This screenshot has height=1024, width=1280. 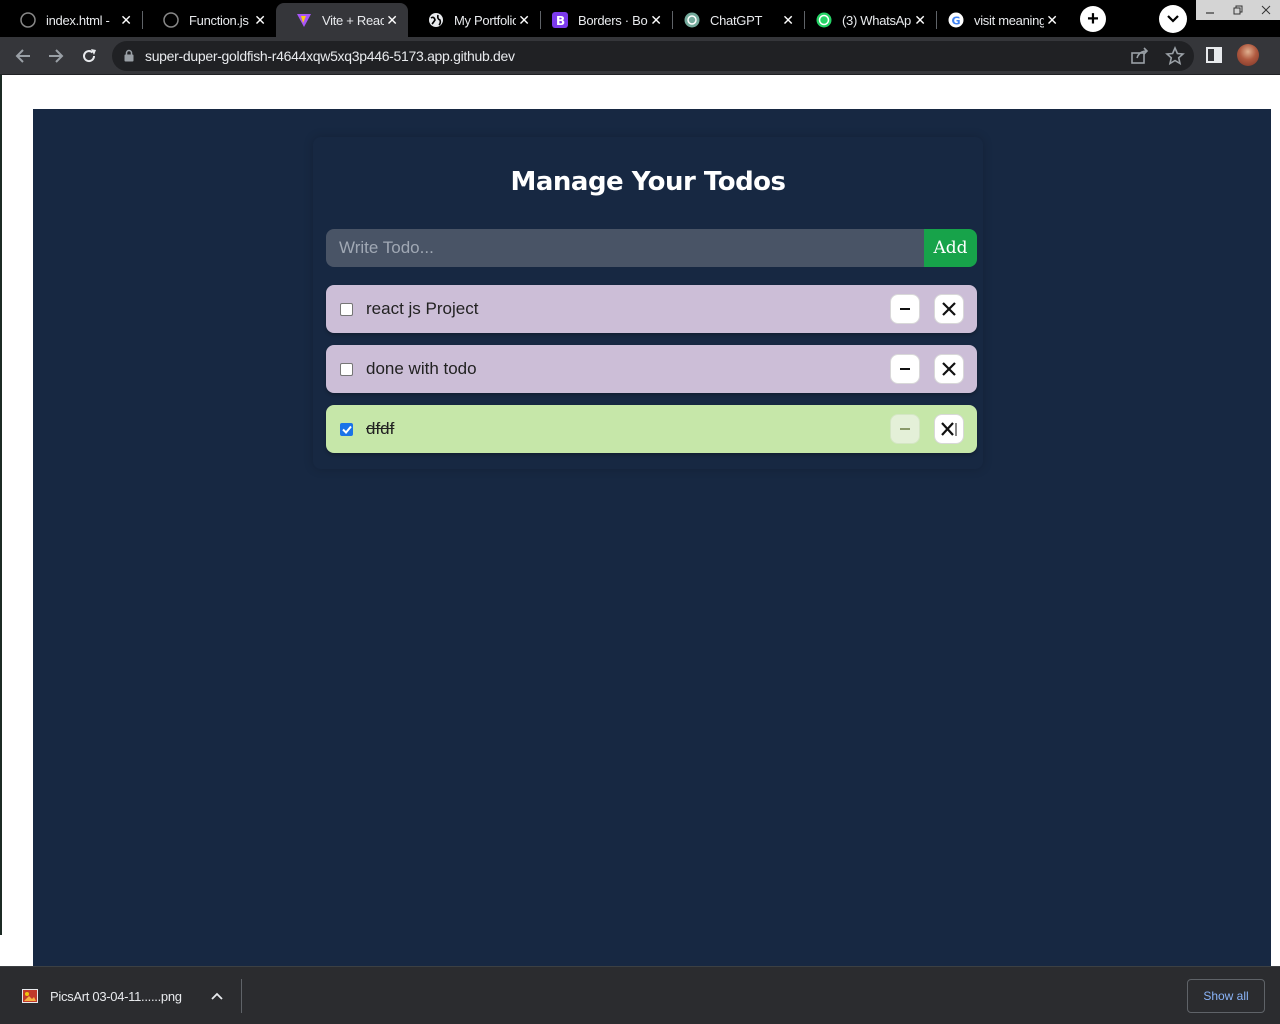 I want to click on side-panel-icon, so click(x=1214, y=55).